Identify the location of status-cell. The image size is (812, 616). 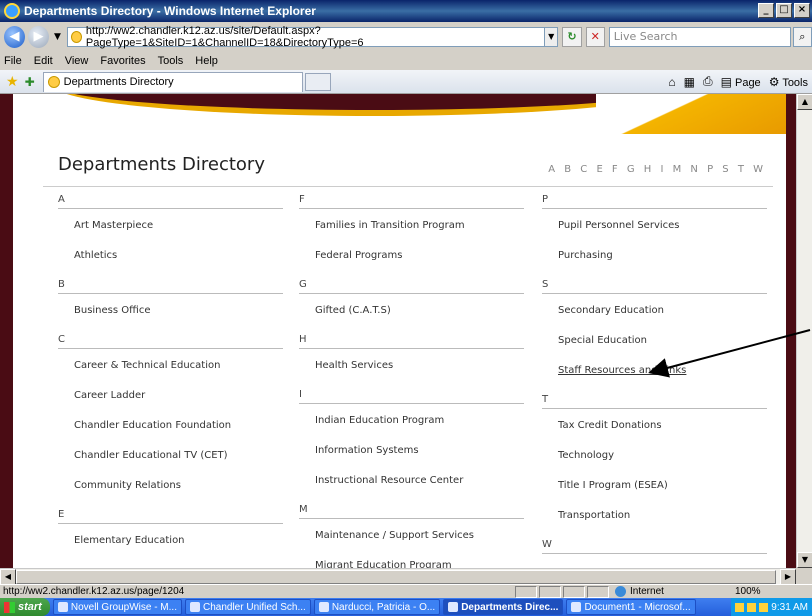
(598, 591).